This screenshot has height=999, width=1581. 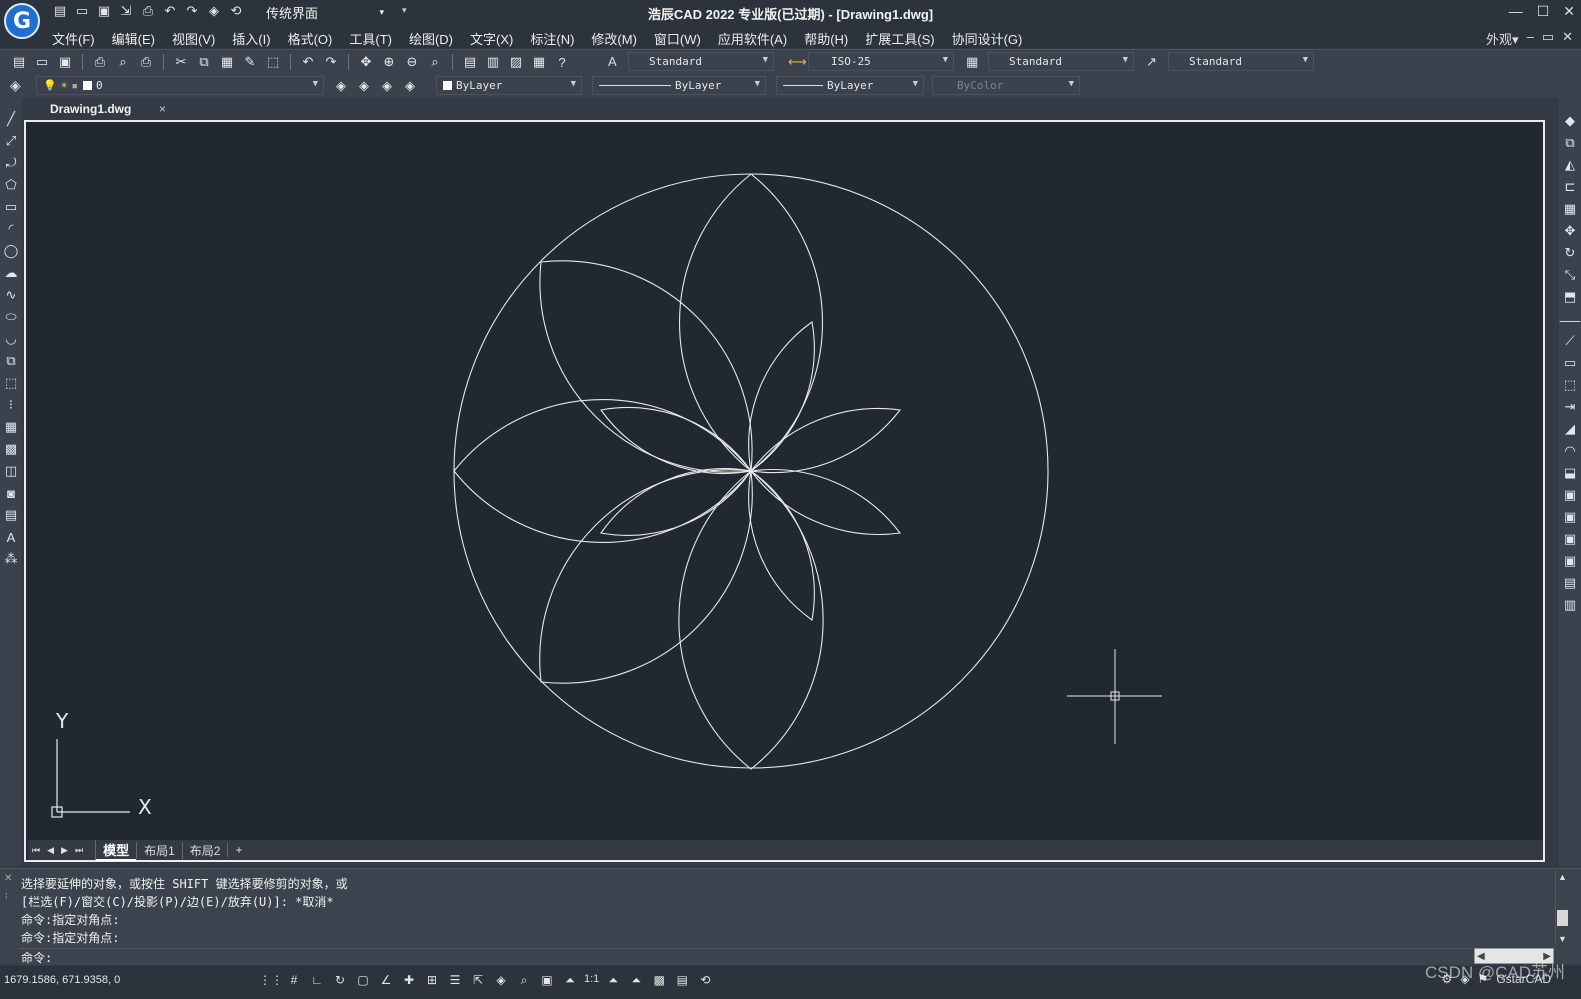 I want to click on calculator-icon: ▦, so click(x=539, y=62).